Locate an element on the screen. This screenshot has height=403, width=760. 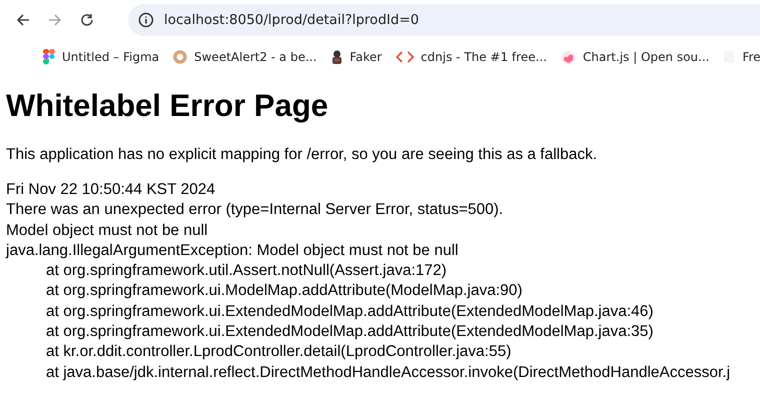
back-arrow-icon is located at coordinates (23, 20).